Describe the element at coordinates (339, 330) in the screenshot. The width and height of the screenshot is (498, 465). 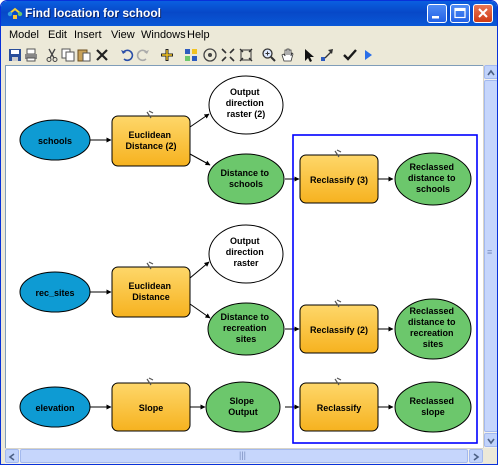
I see `reclassify-2-label: Reclassify (2)` at that location.